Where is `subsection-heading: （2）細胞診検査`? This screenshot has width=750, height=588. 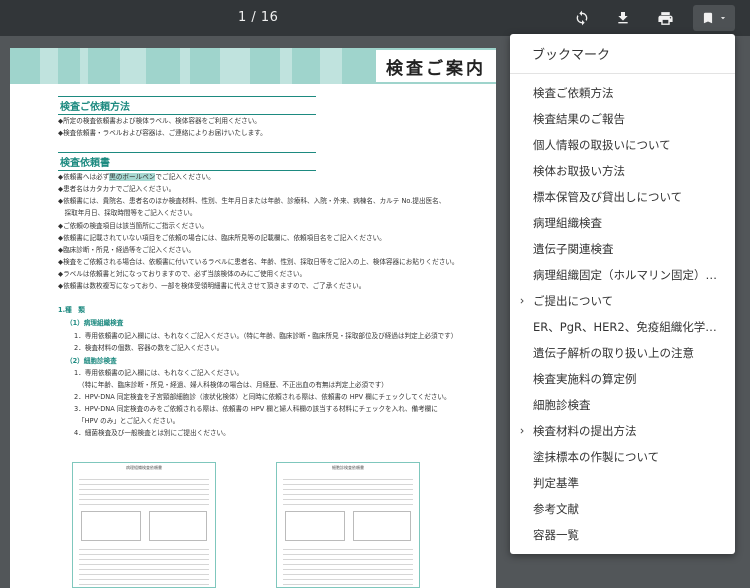
subsection-heading: （2）細胞診検査 is located at coordinates (91, 361).